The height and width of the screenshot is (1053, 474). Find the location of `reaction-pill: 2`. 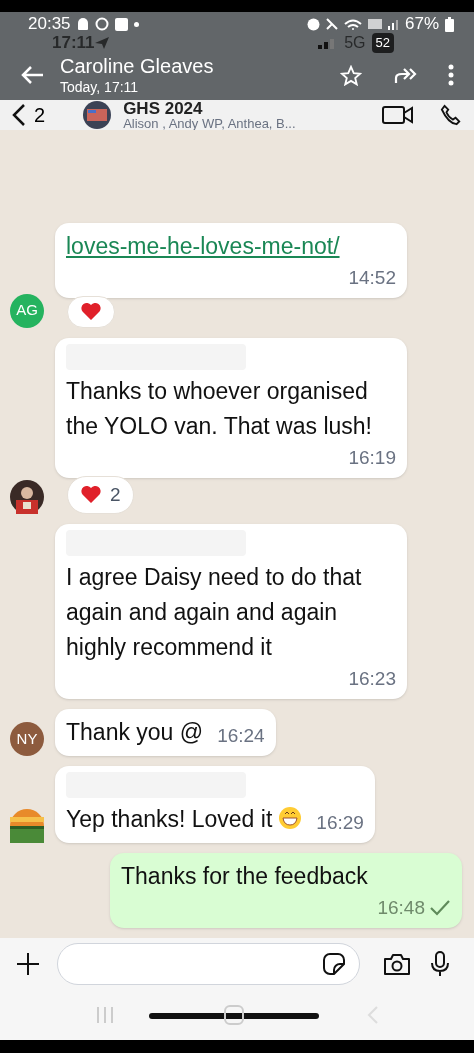

reaction-pill: 2 is located at coordinates (100, 494).